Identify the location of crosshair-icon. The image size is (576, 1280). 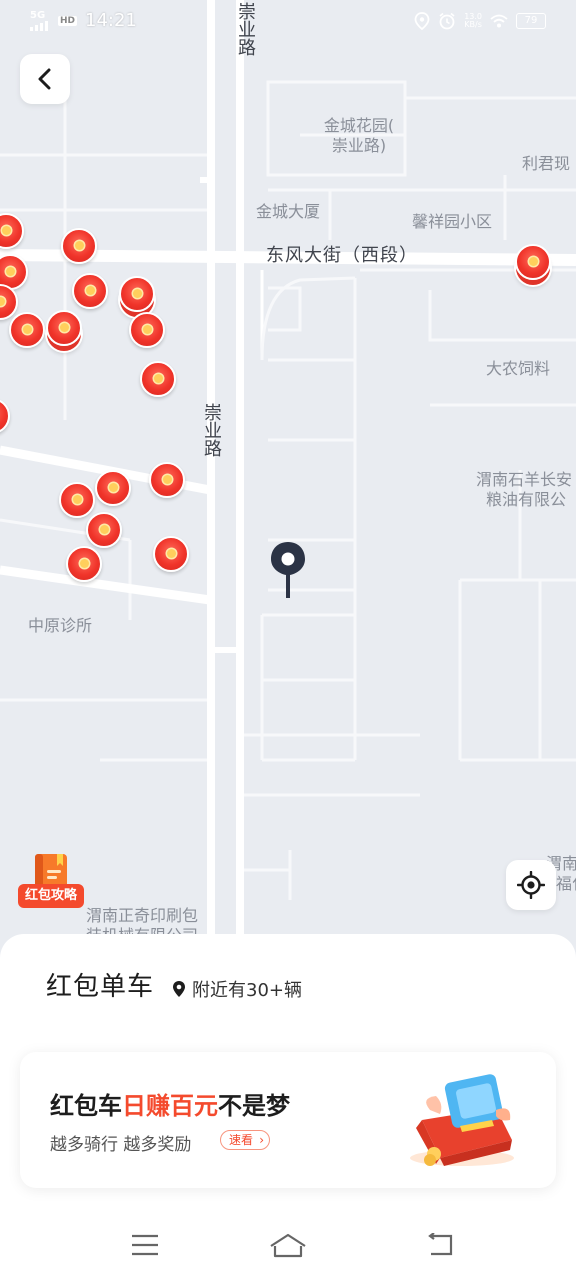
(531, 885).